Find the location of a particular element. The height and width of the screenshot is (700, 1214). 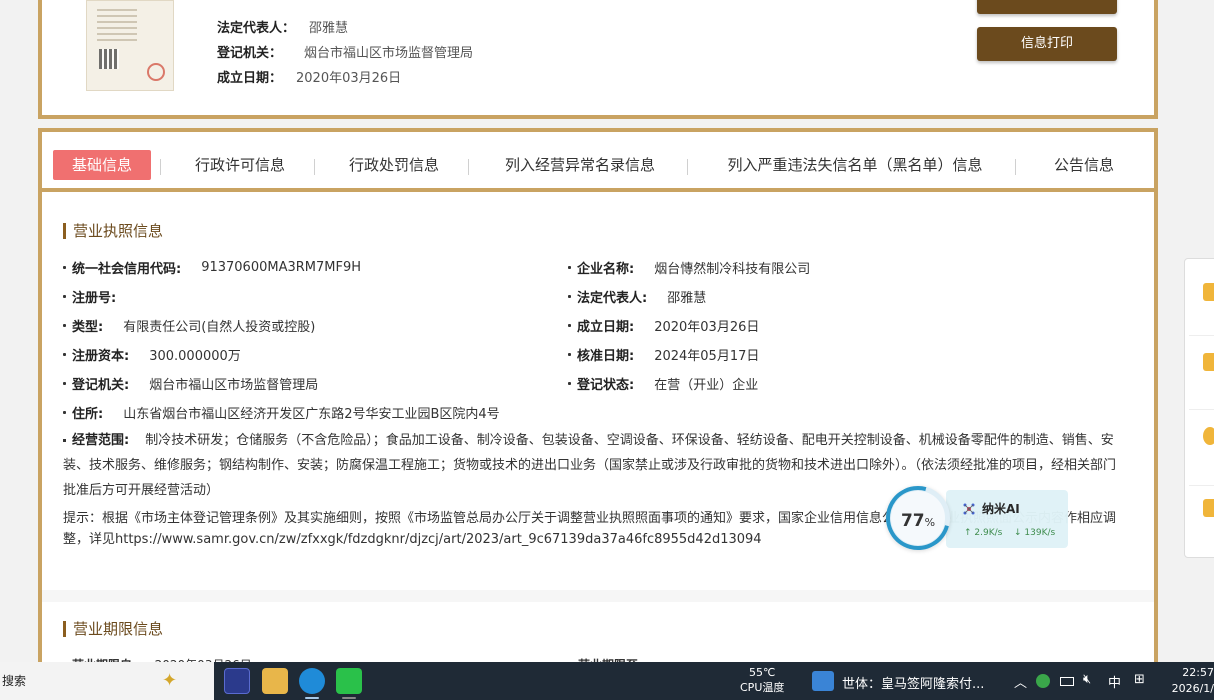

business-scope-label: 经营范围: is located at coordinates (101, 440).